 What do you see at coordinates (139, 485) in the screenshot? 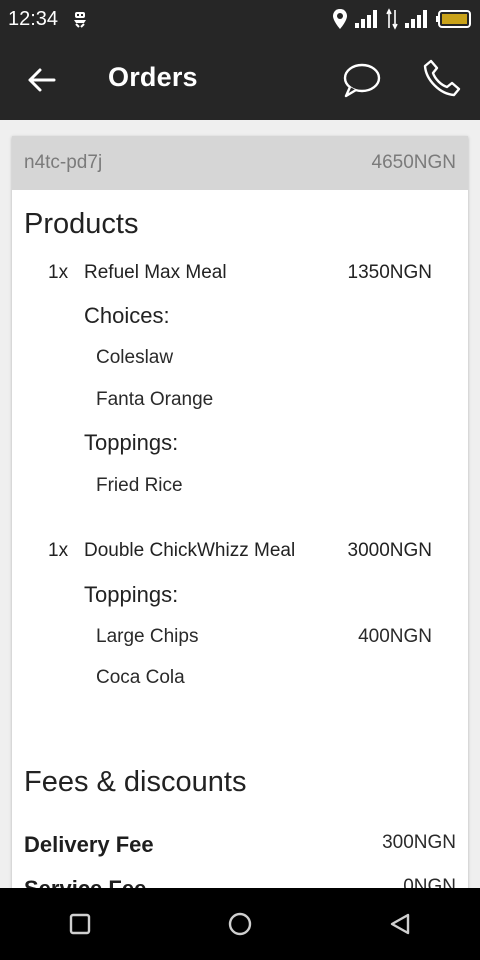
I see `option-name: Fried Rice` at bounding box center [139, 485].